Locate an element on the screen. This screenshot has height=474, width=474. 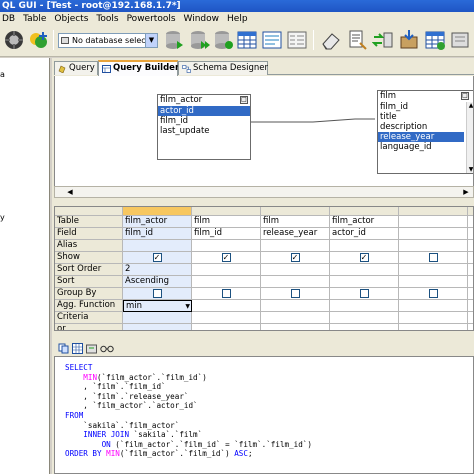
menu-powertools: Powertools is located at coordinates (151, 19).